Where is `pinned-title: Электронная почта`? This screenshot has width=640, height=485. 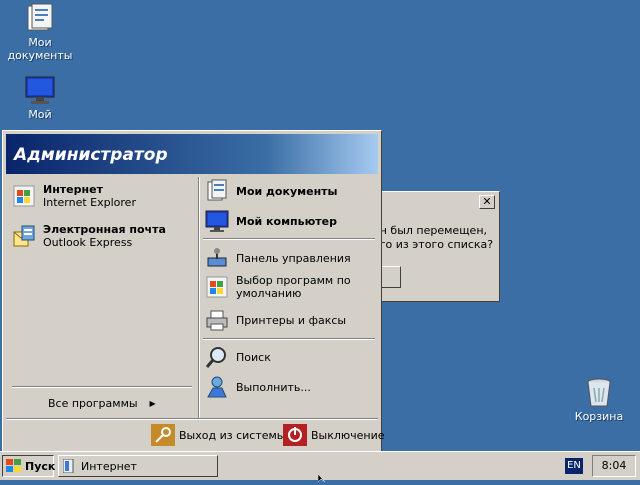
pinned-title: Электронная почта is located at coordinates (104, 229).